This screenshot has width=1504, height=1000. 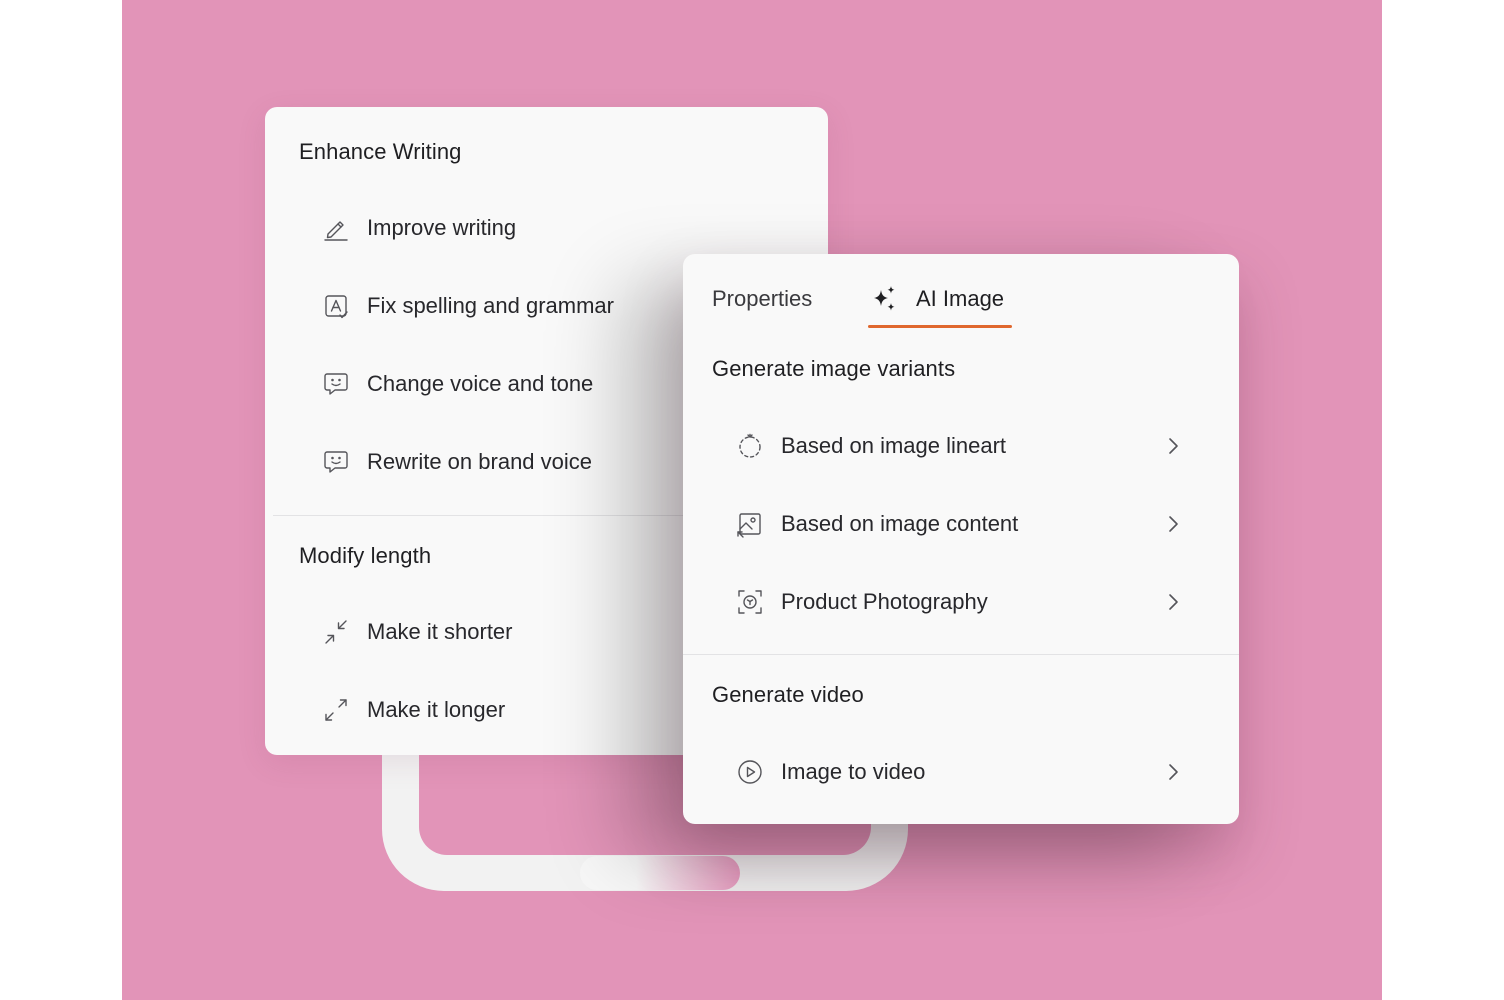 What do you see at coordinates (336, 710) in the screenshot?
I see `expand-arrows-icon` at bounding box center [336, 710].